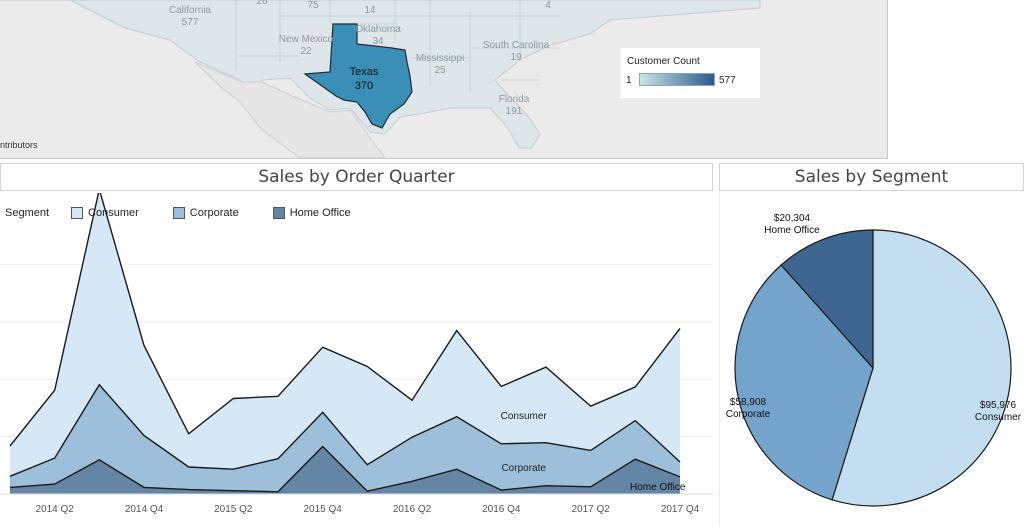 This screenshot has width=1024, height=530. What do you see at coordinates (144, 509) in the screenshot?
I see `x-tick-label: 2014 Q4` at bounding box center [144, 509].